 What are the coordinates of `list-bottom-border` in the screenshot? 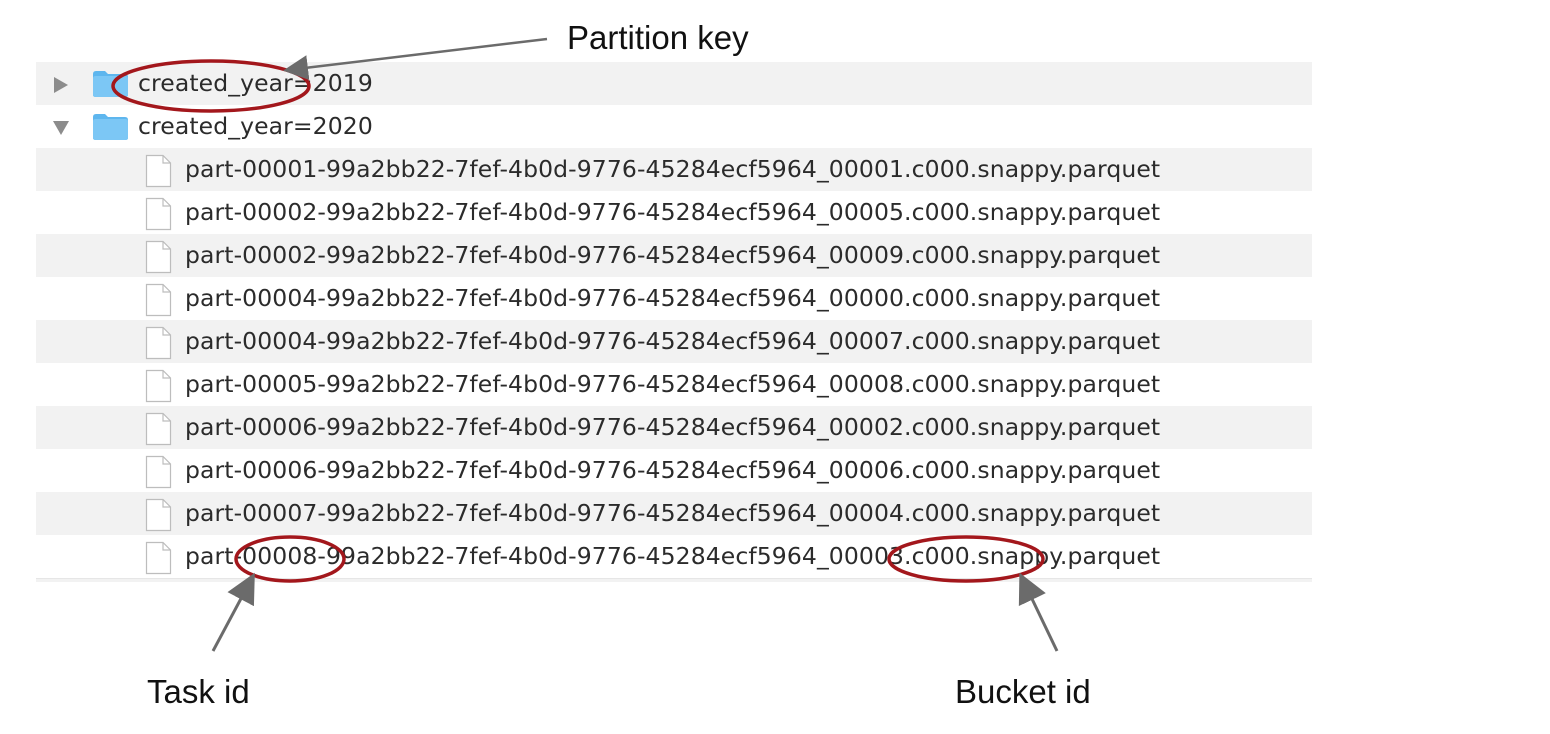 It's located at (674, 580).